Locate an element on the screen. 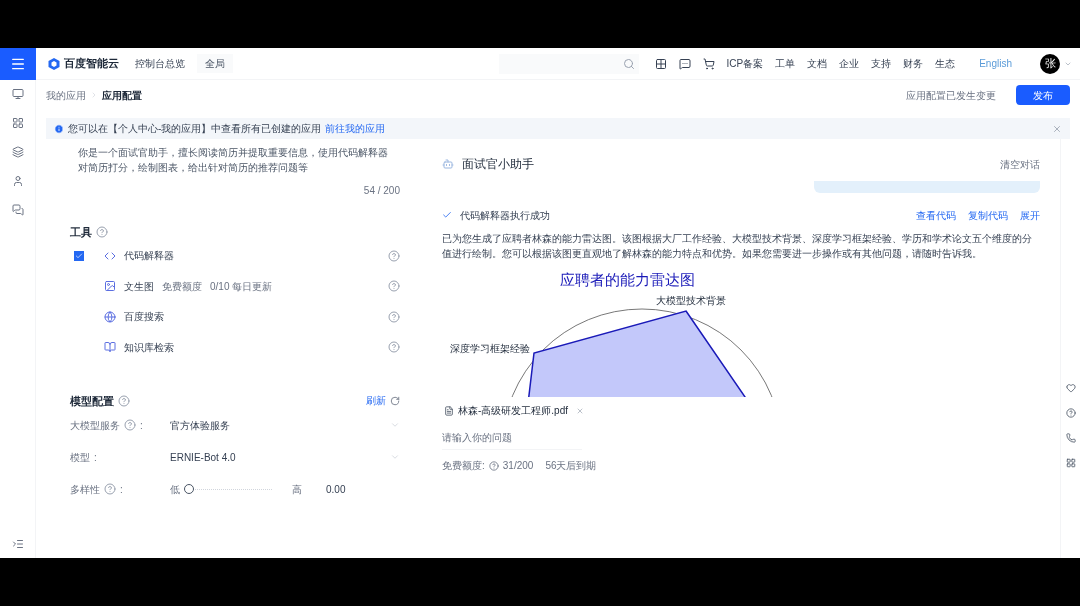 Image resolution: width=1080 pixels, height=606 pixels. chat-title: 面试官小助手 is located at coordinates (498, 164).